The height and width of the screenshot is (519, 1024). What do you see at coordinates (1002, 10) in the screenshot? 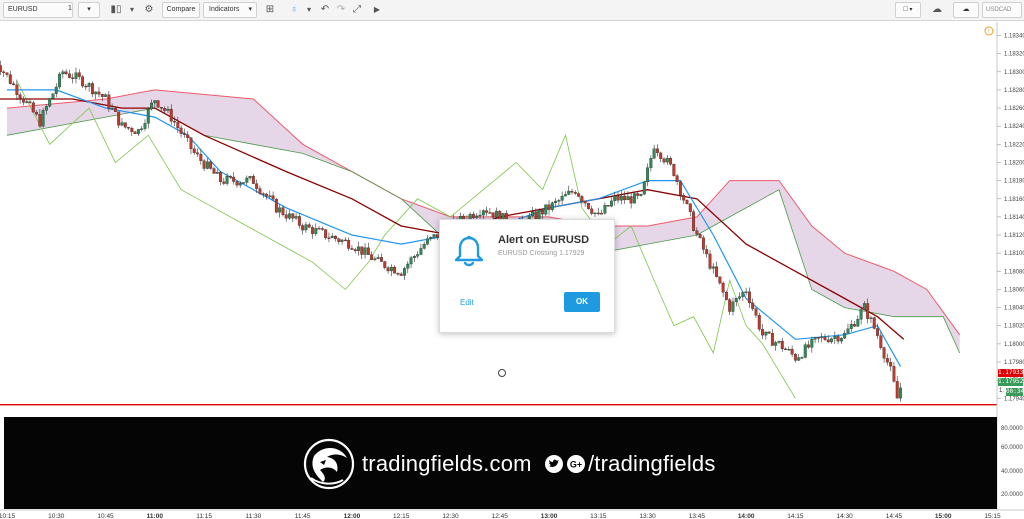
I see `second-symbol-tab: USDCAD` at bounding box center [1002, 10].